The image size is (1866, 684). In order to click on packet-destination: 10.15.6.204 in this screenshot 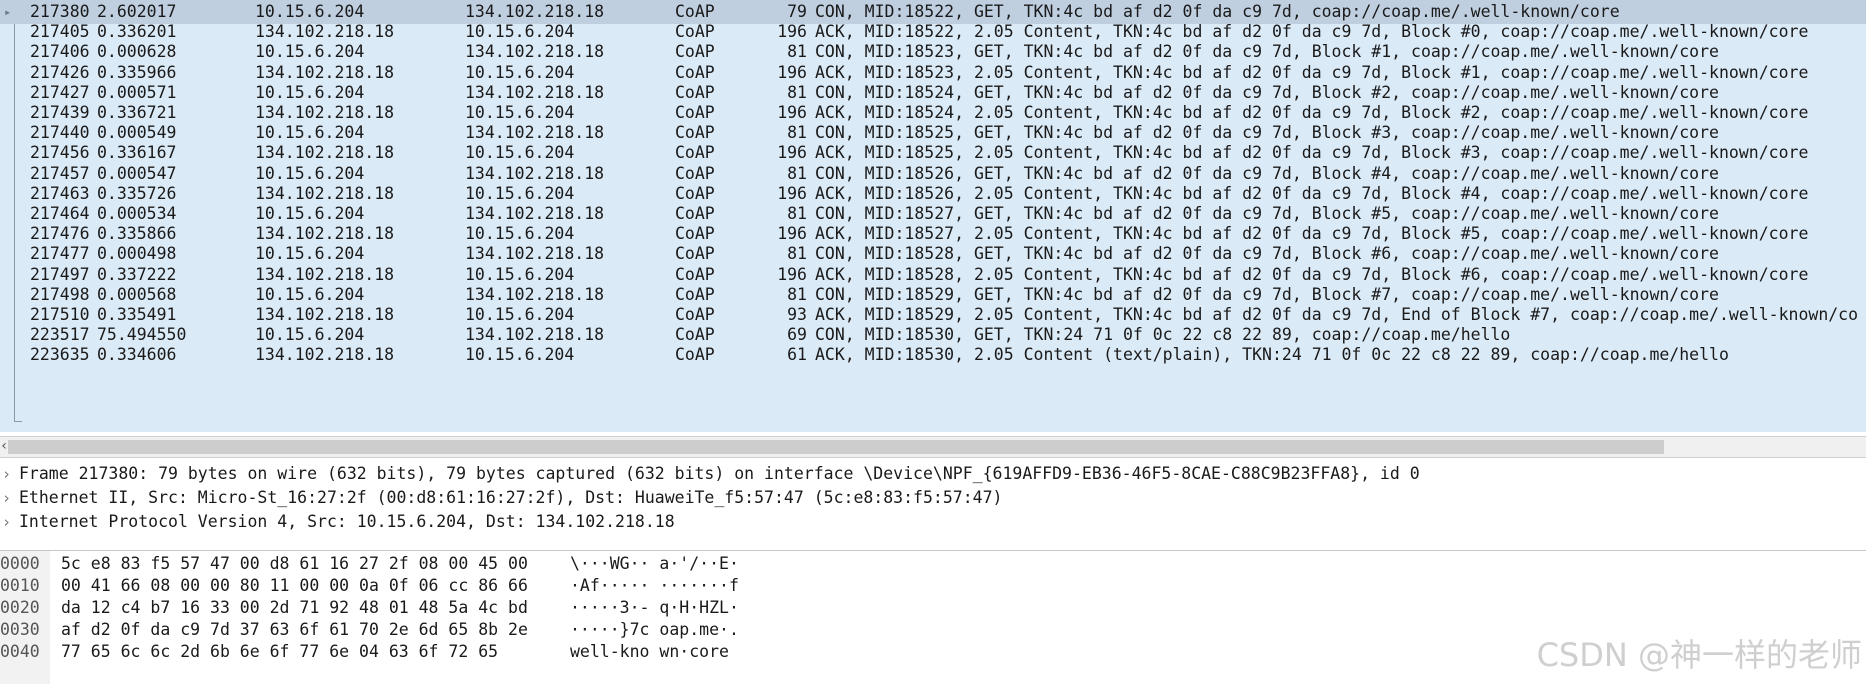, I will do `click(520, 355)`.